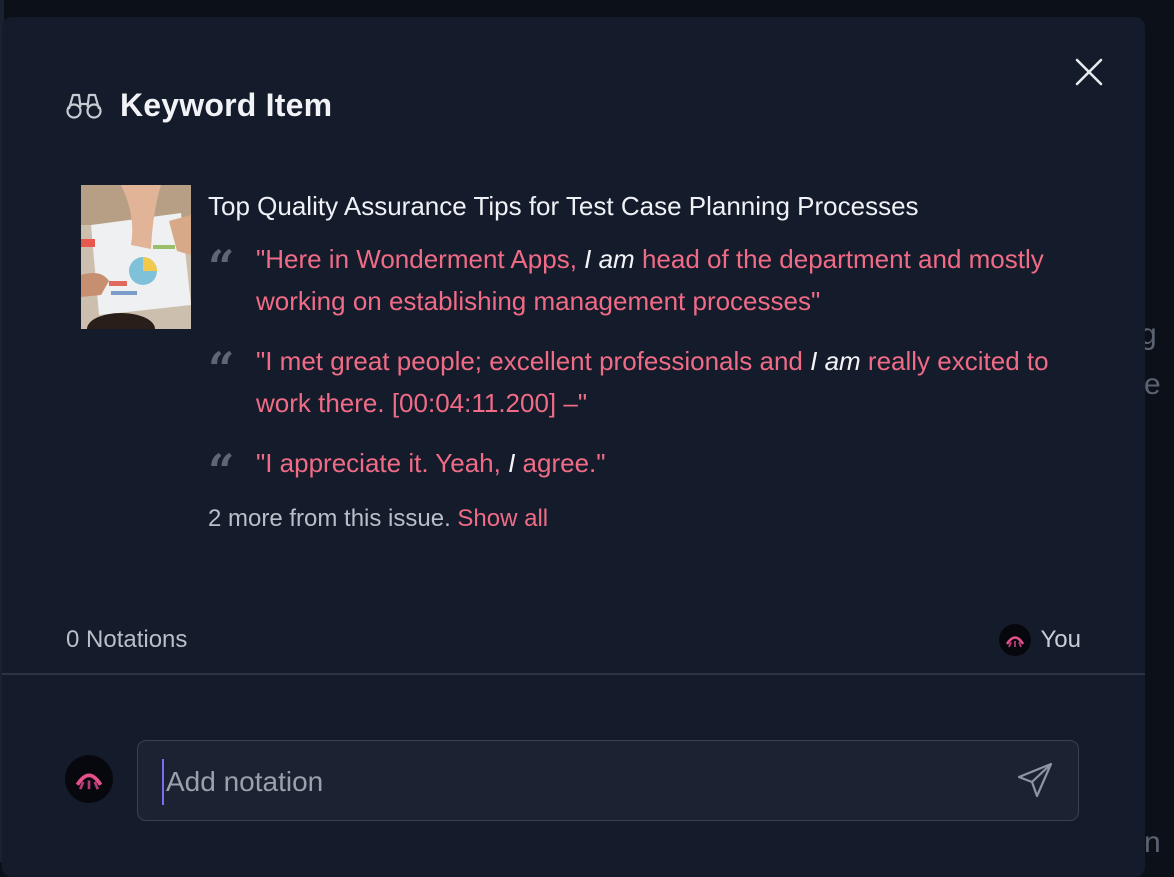  I want to click on more-count-text: 2 more from this issue., so click(333, 518).